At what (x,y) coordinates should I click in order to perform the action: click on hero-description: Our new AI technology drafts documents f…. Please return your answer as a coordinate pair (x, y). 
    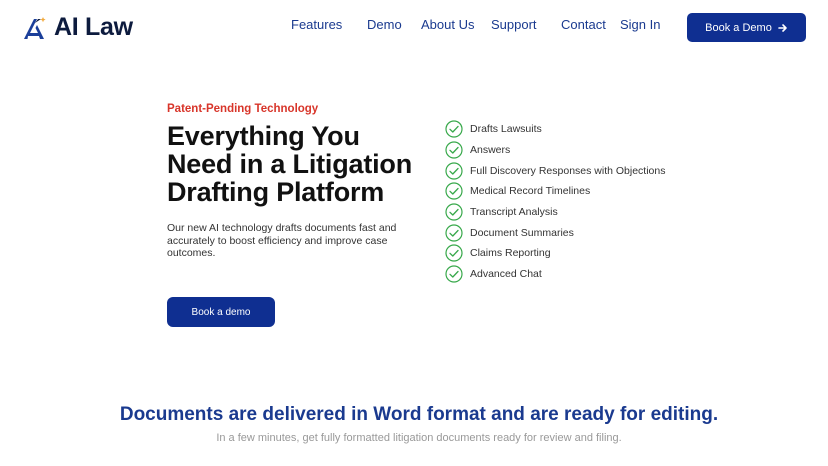
    Looking at the image, I should click on (282, 240).